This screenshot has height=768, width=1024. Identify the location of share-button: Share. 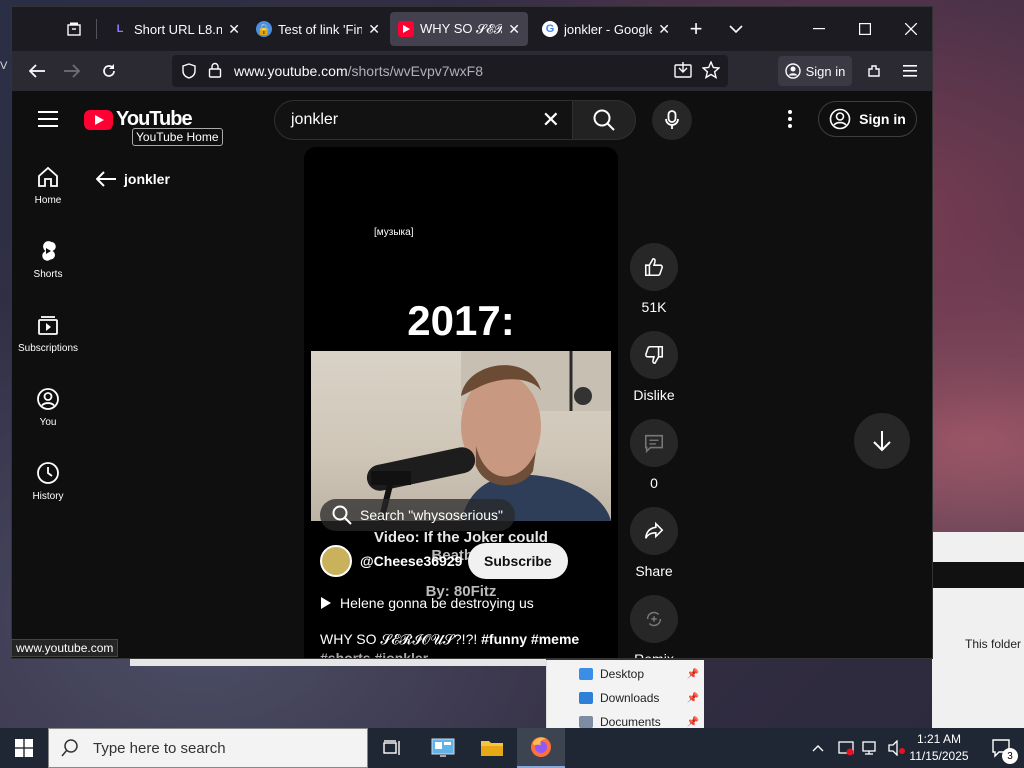
(654, 543).